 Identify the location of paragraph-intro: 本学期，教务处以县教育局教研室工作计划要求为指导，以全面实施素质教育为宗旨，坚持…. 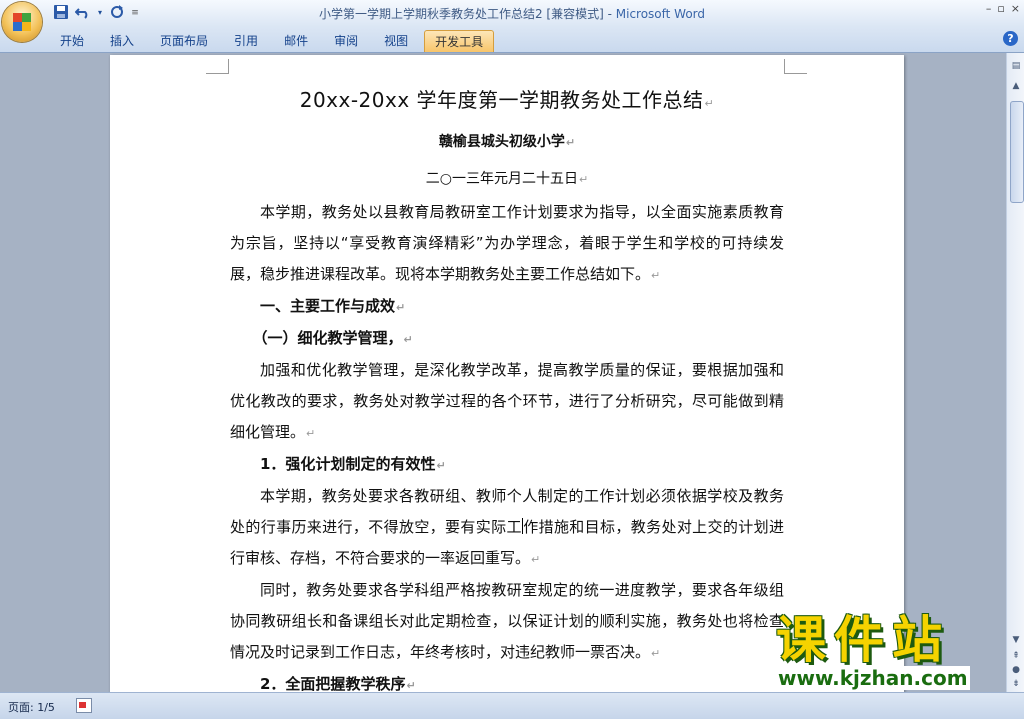
(507, 243).